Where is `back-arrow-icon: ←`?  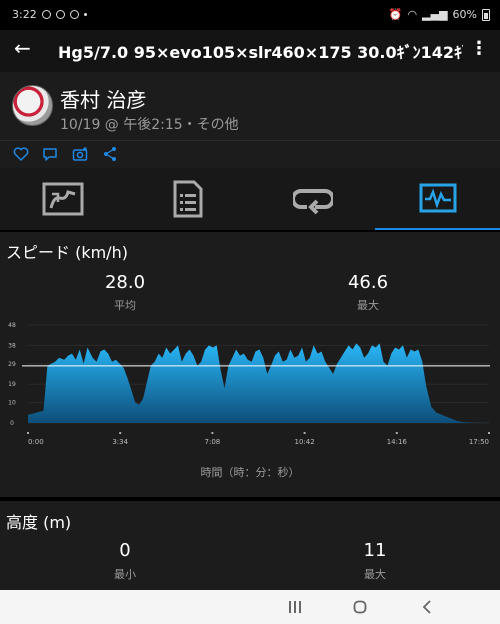 back-arrow-icon: ← is located at coordinates (22, 48).